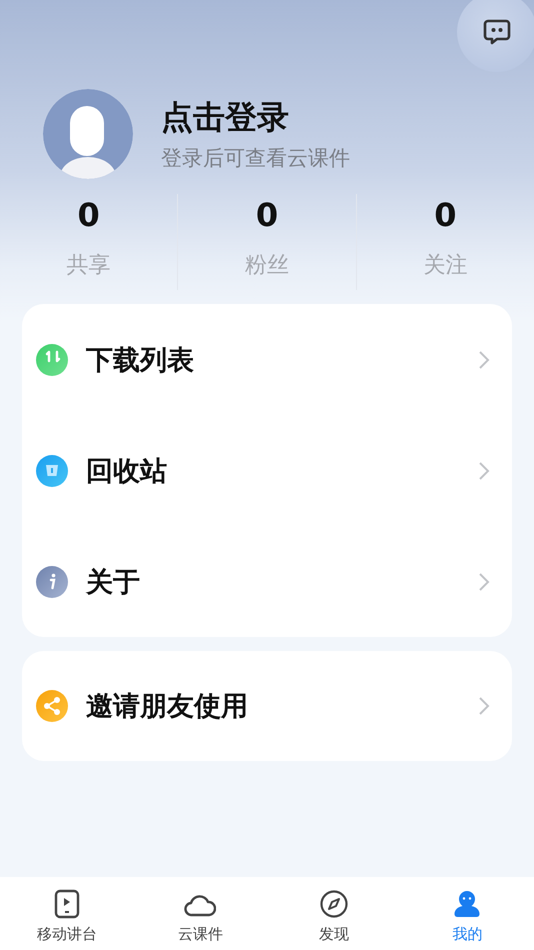 The height and width of the screenshot is (950, 534). I want to click on menu-item: 邀请朋友使用, so click(273, 706).